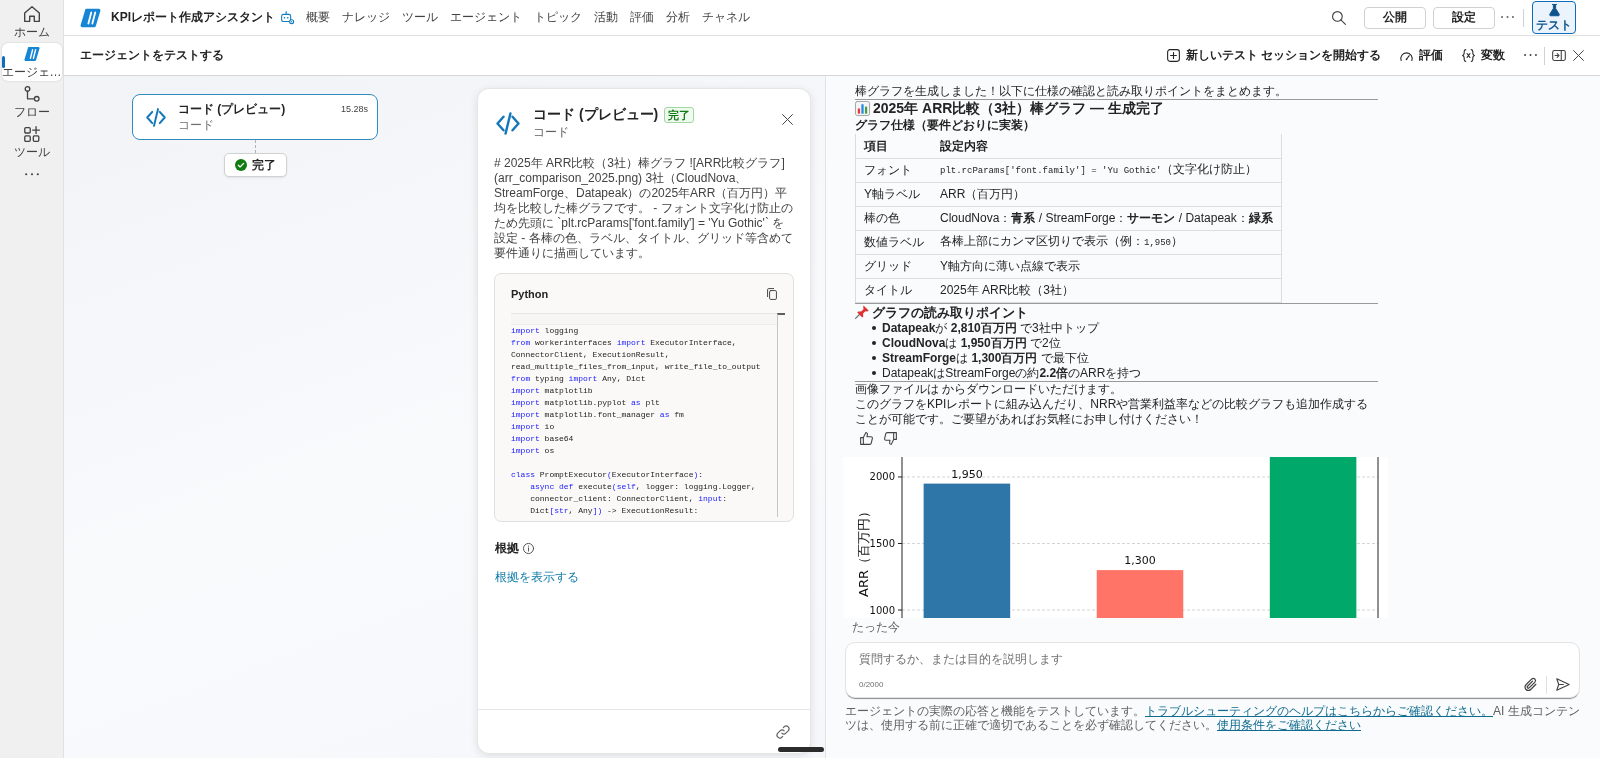 Image resolution: width=1600 pixels, height=758 pixels. I want to click on message-input: 質問するか、または目的を説明します, so click(1212, 657).